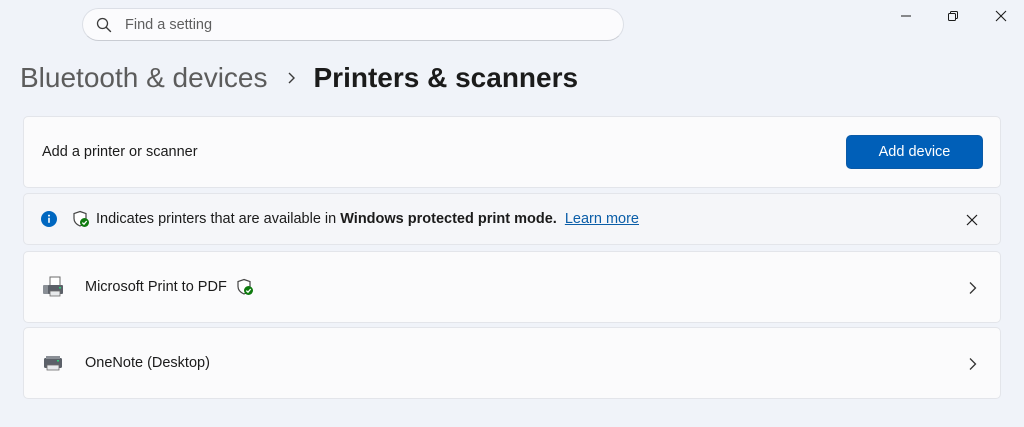  I want to click on restore-button, so click(953, 16).